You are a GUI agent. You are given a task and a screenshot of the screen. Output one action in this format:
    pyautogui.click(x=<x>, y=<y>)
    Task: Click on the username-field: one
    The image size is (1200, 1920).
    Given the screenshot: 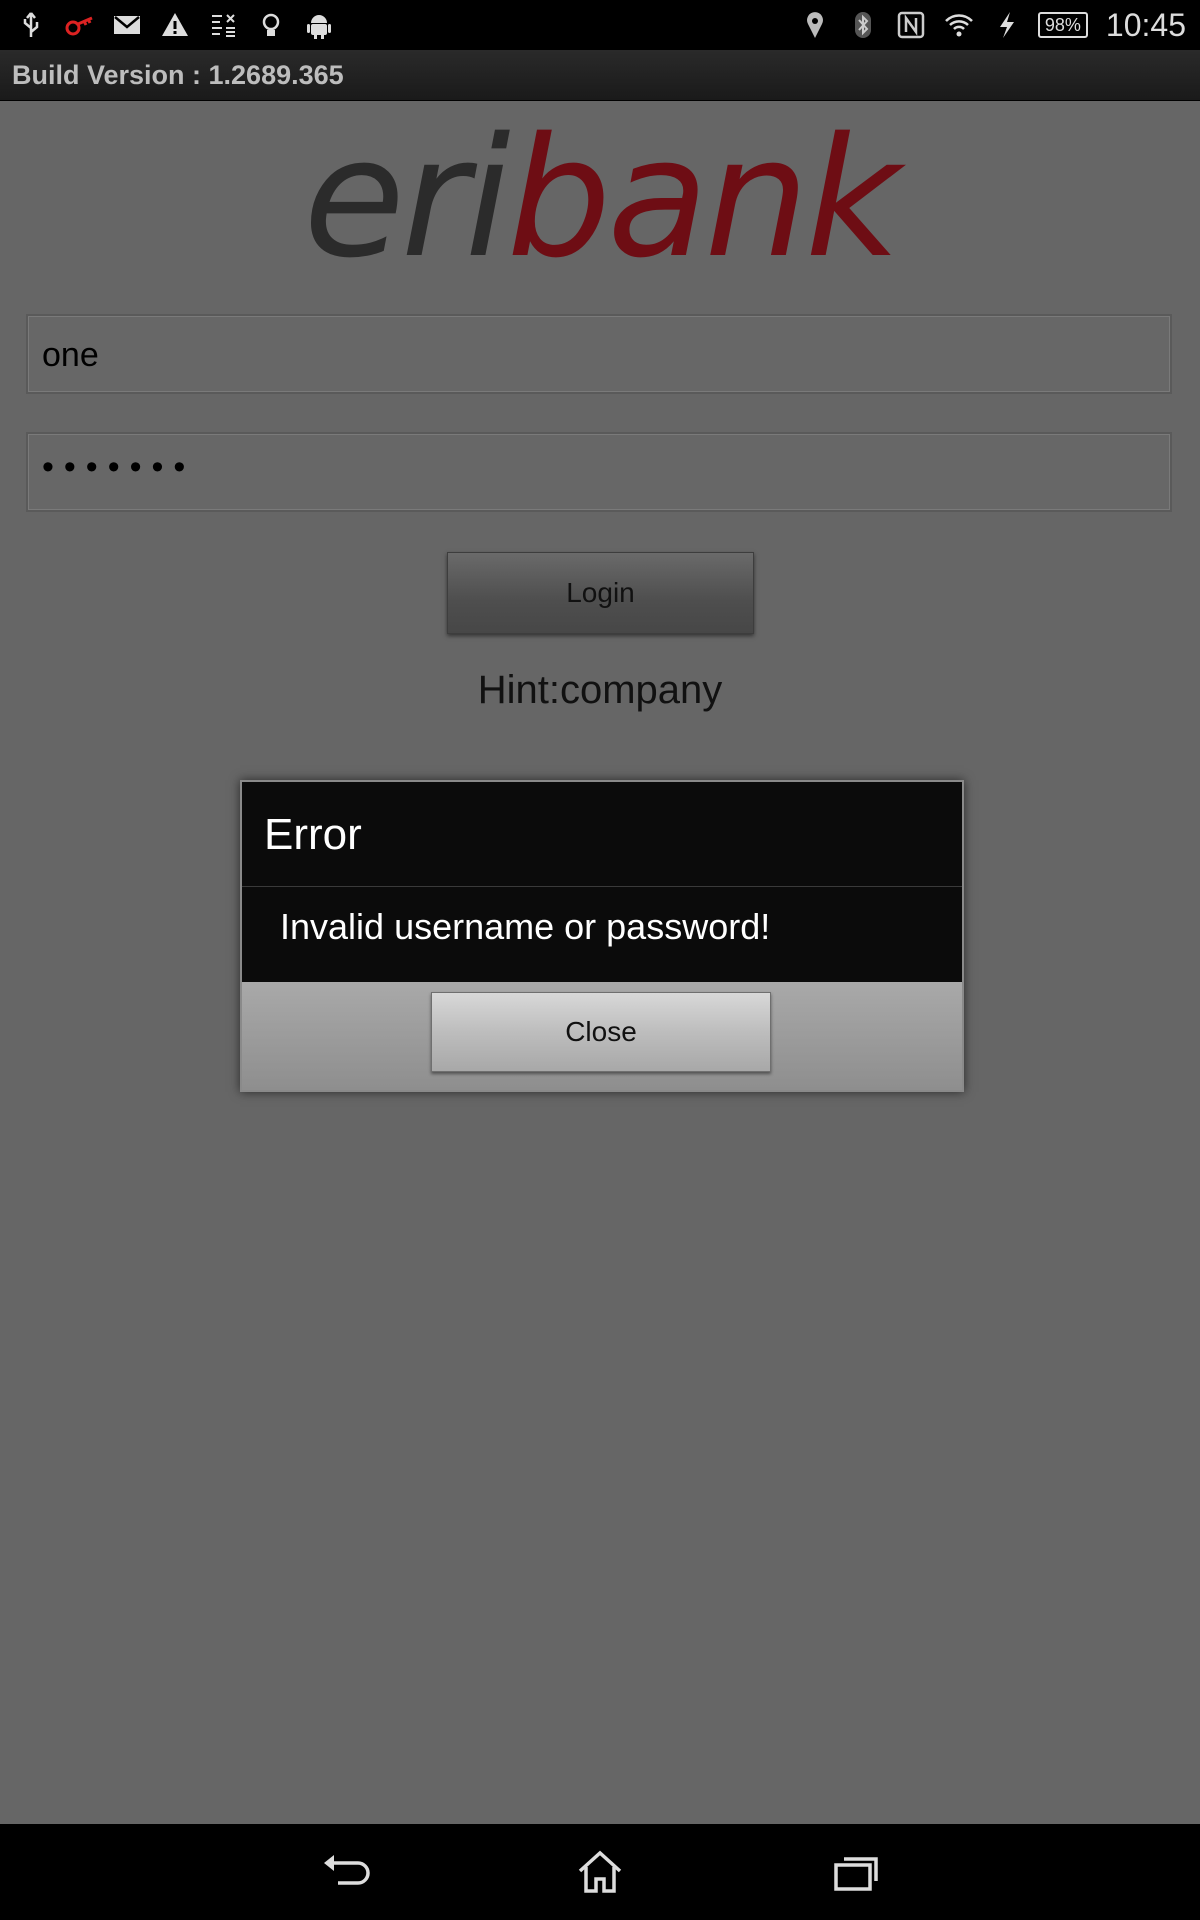 What is the action you would take?
    pyautogui.click(x=599, y=354)
    